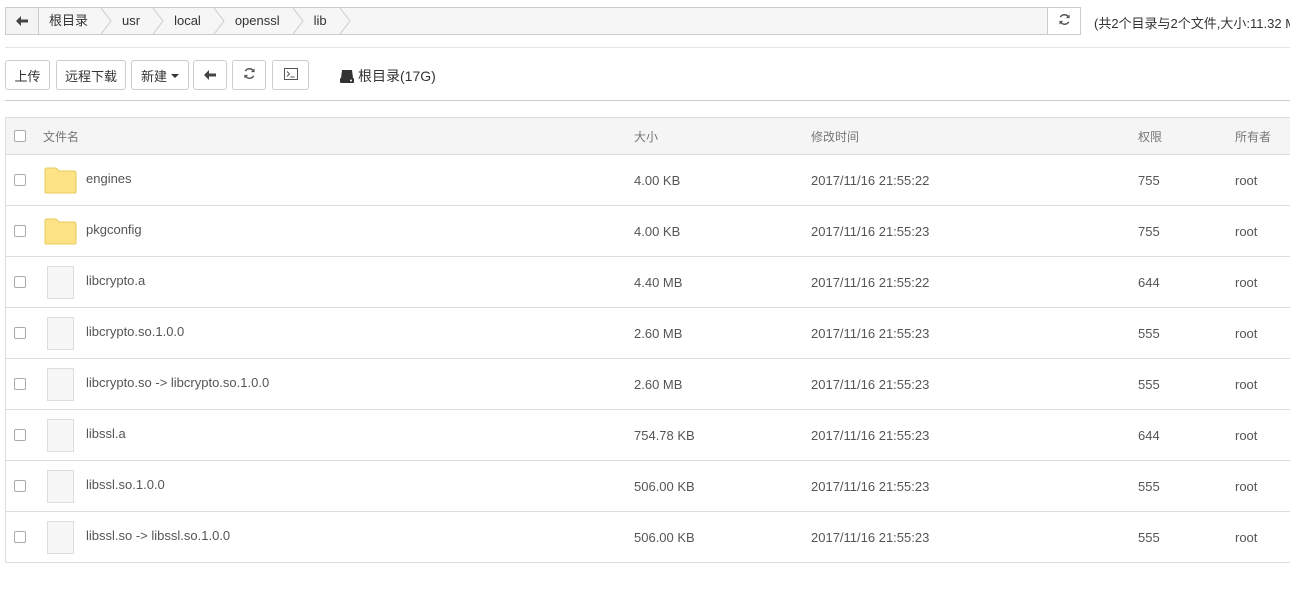 Image resolution: width=1290 pixels, height=592 pixels. I want to click on select-all-checkbox, so click(20, 136).